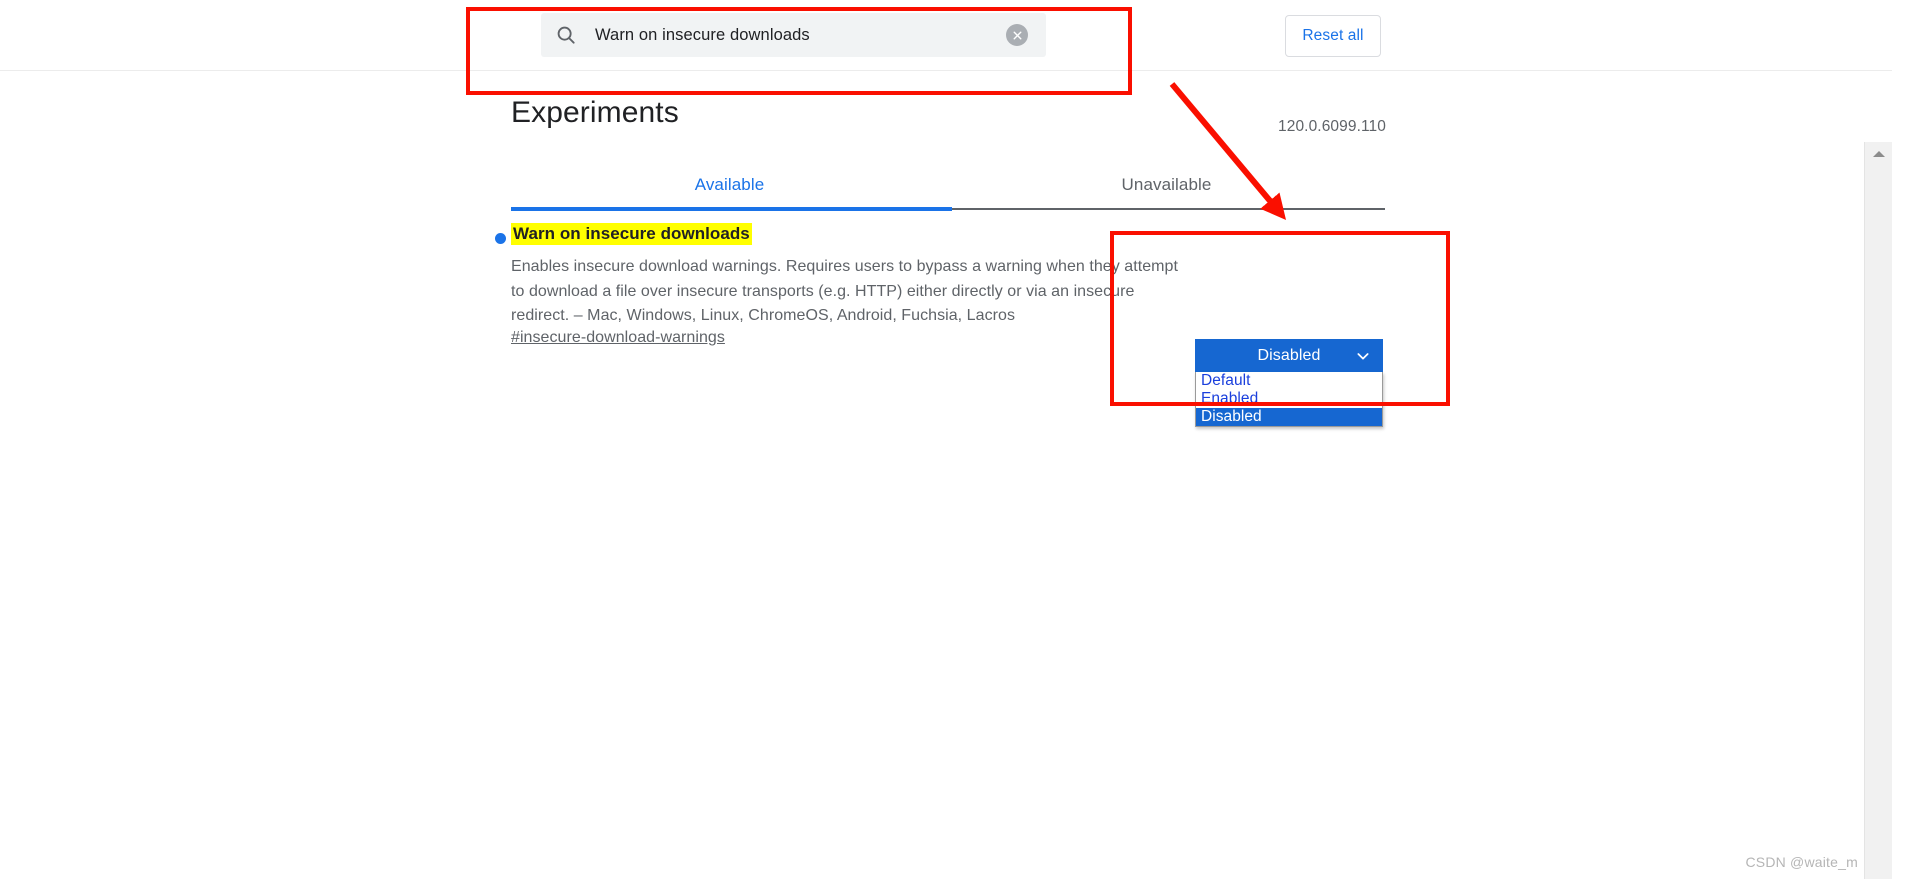  I want to click on experiment-select-value: Disabled, so click(1289, 355).